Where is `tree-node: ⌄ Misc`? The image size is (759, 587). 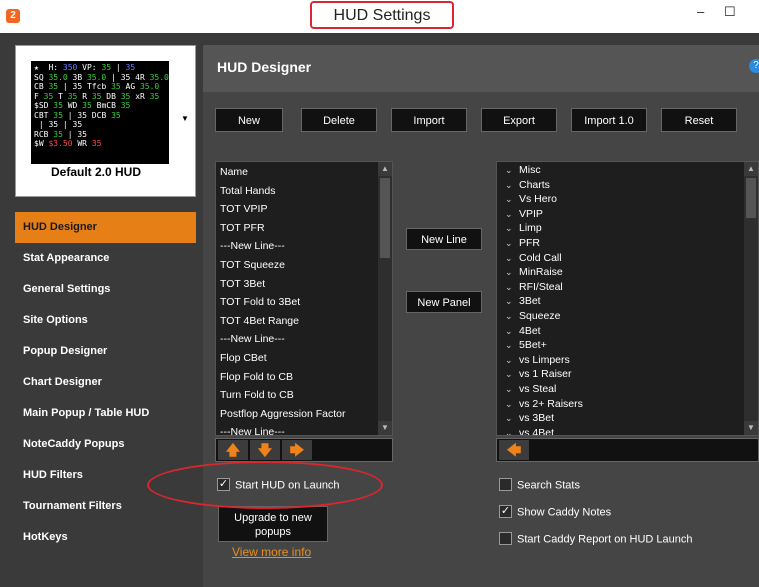 tree-node: ⌄ Misc is located at coordinates (627, 170).